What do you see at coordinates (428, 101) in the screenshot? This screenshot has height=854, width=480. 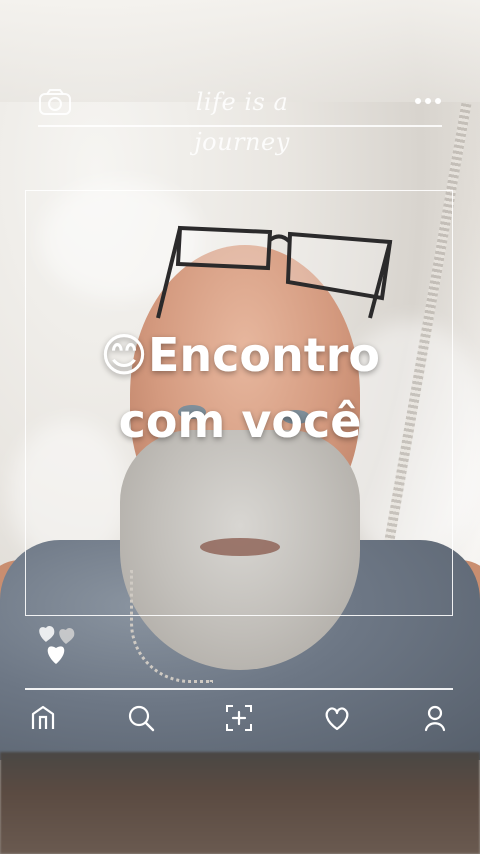 I see `more-icon` at bounding box center [428, 101].